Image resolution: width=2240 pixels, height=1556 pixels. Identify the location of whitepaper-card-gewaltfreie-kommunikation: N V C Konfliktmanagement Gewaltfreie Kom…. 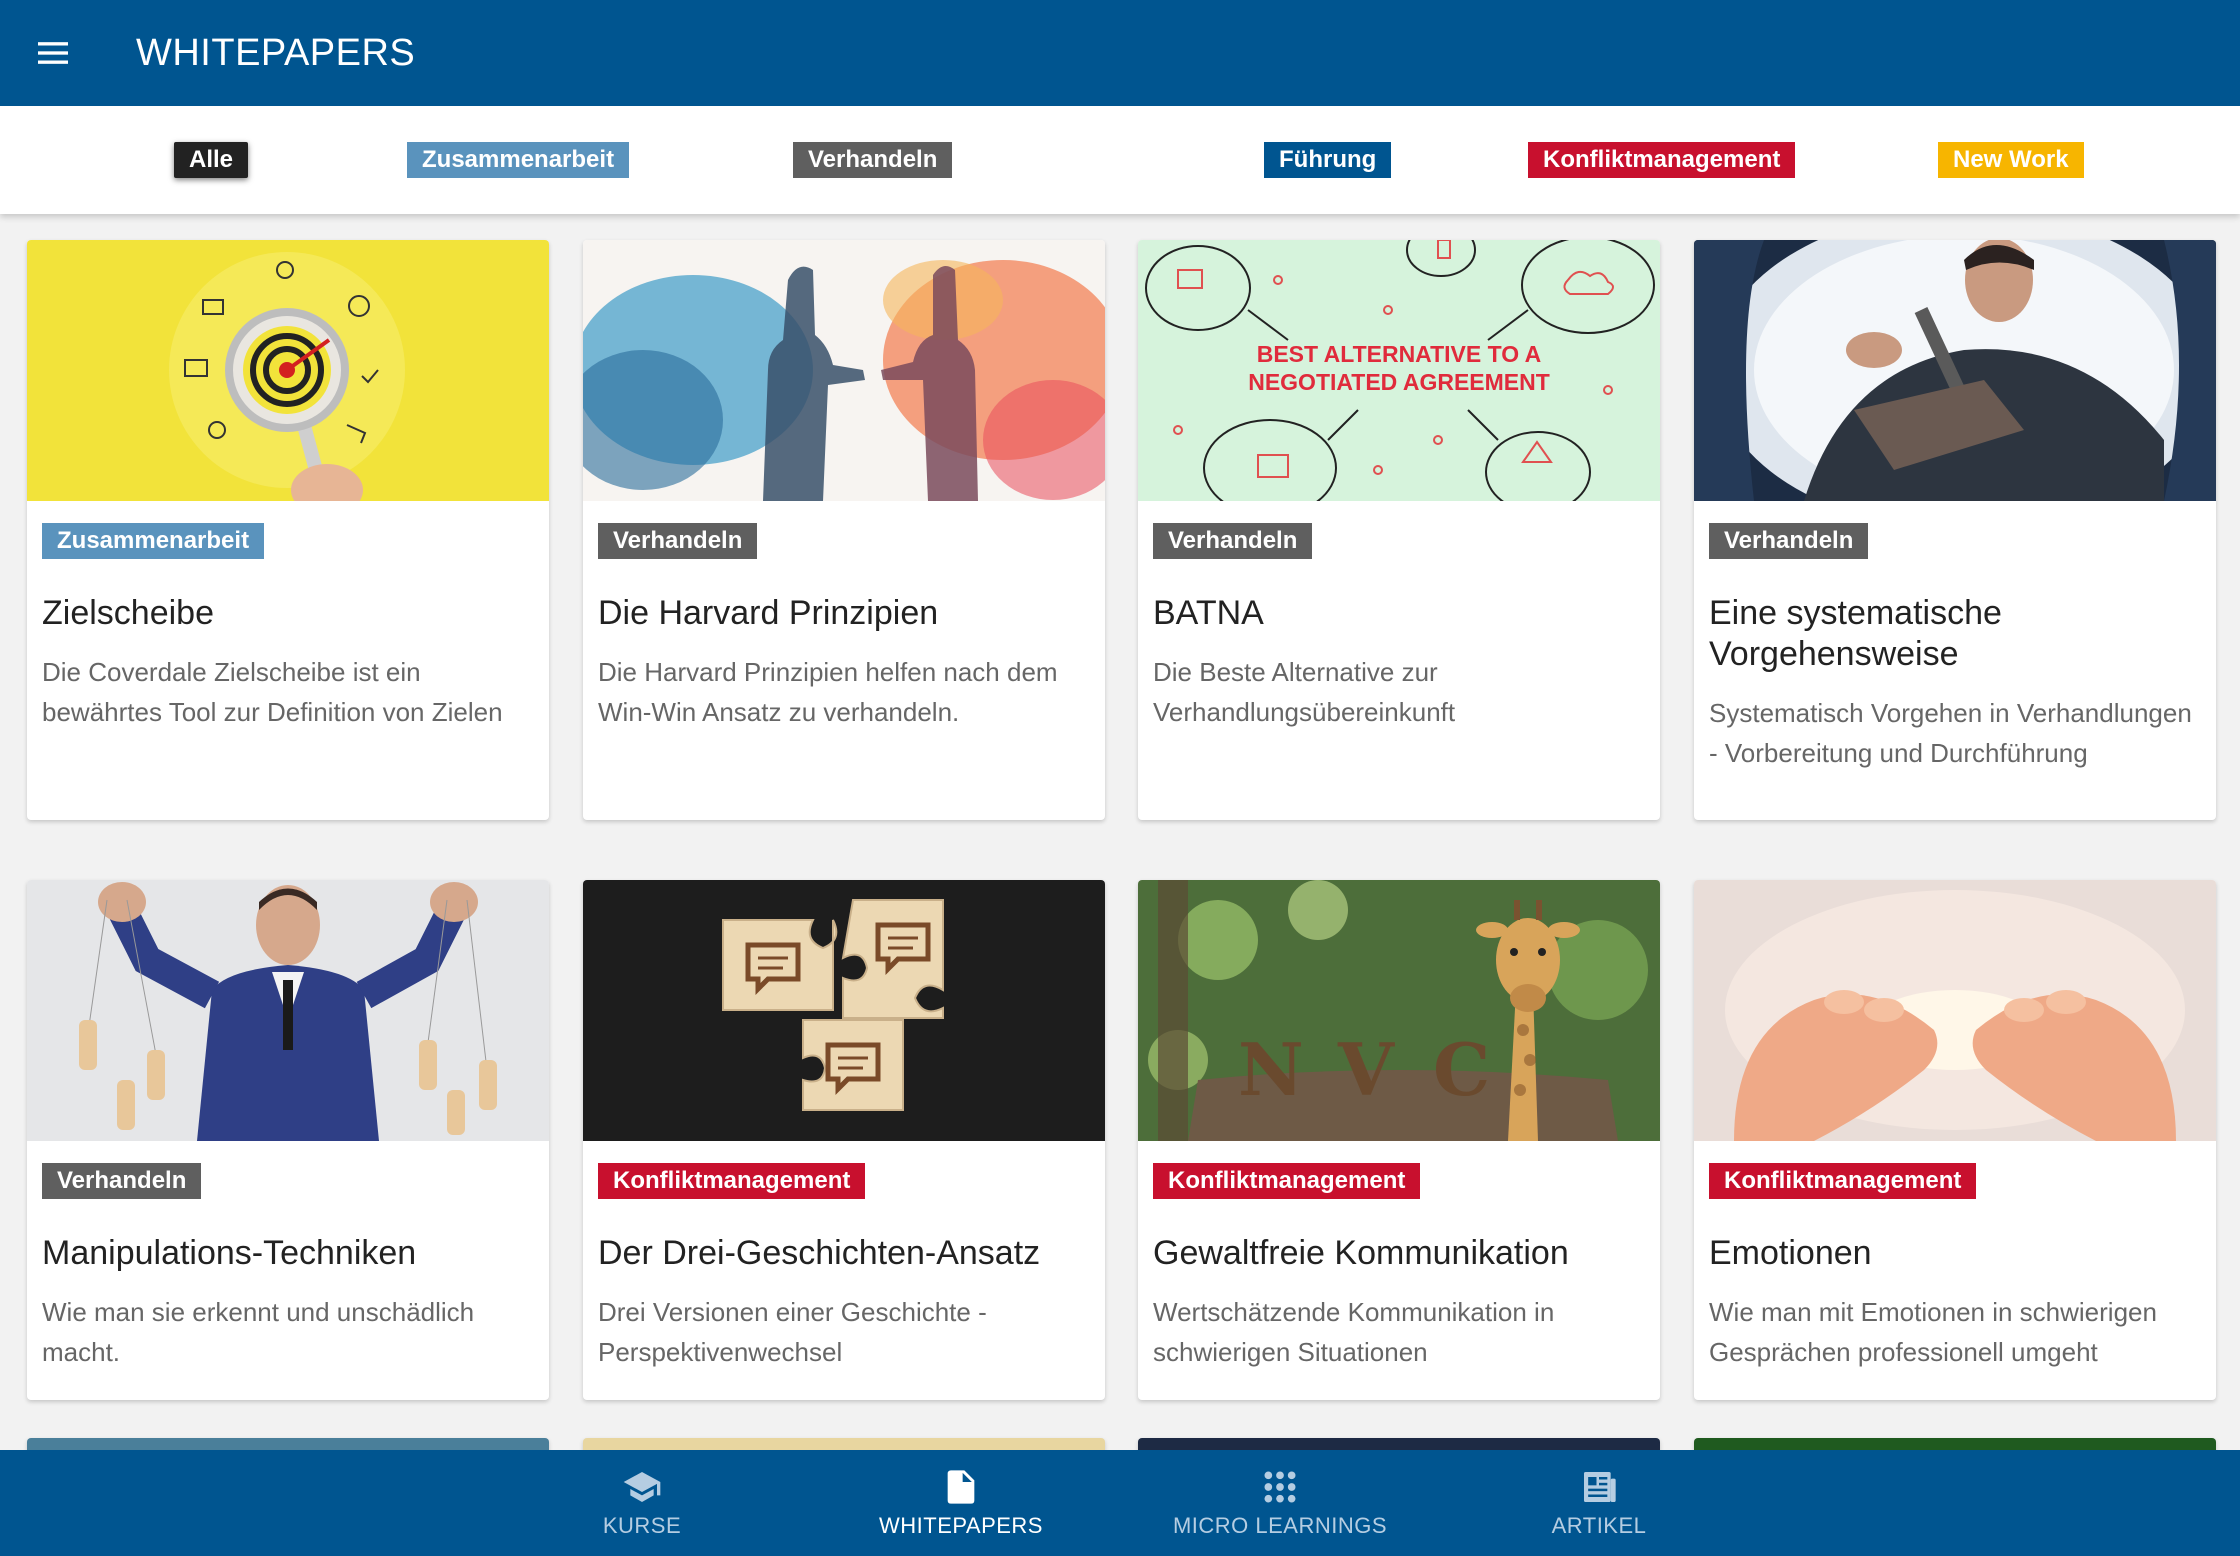
(1399, 1140).